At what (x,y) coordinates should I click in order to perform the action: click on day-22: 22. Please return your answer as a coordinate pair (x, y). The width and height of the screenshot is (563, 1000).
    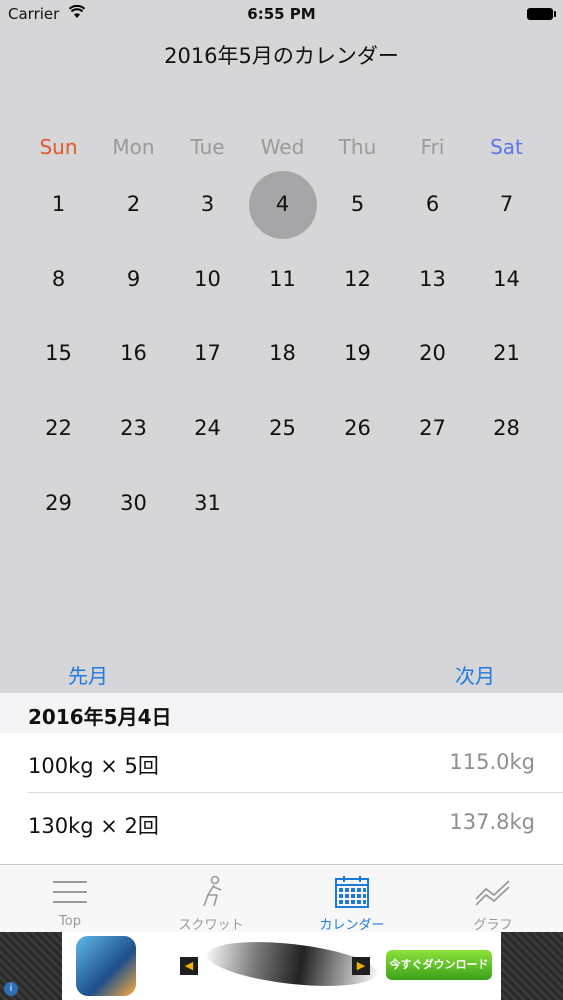
    Looking at the image, I should click on (58, 428).